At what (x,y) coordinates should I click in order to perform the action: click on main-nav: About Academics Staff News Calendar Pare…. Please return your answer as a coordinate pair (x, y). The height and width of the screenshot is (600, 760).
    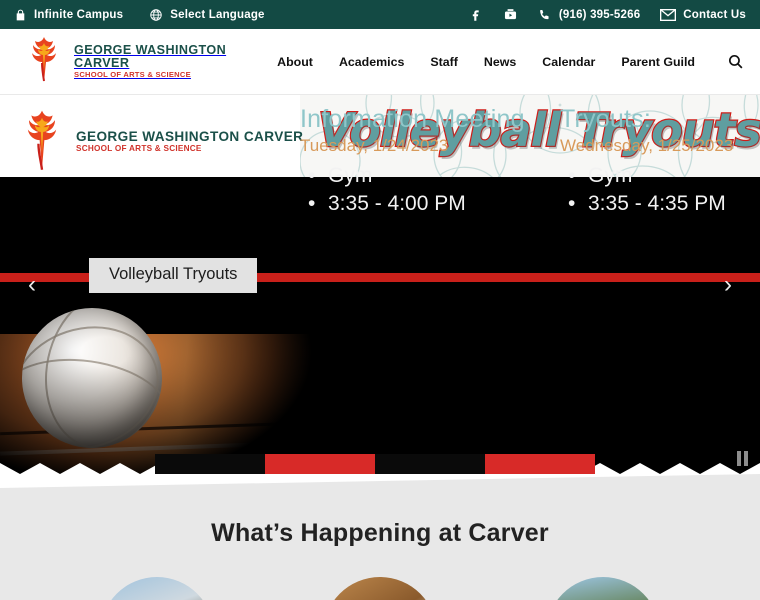
    Looking at the image, I should click on (510, 62).